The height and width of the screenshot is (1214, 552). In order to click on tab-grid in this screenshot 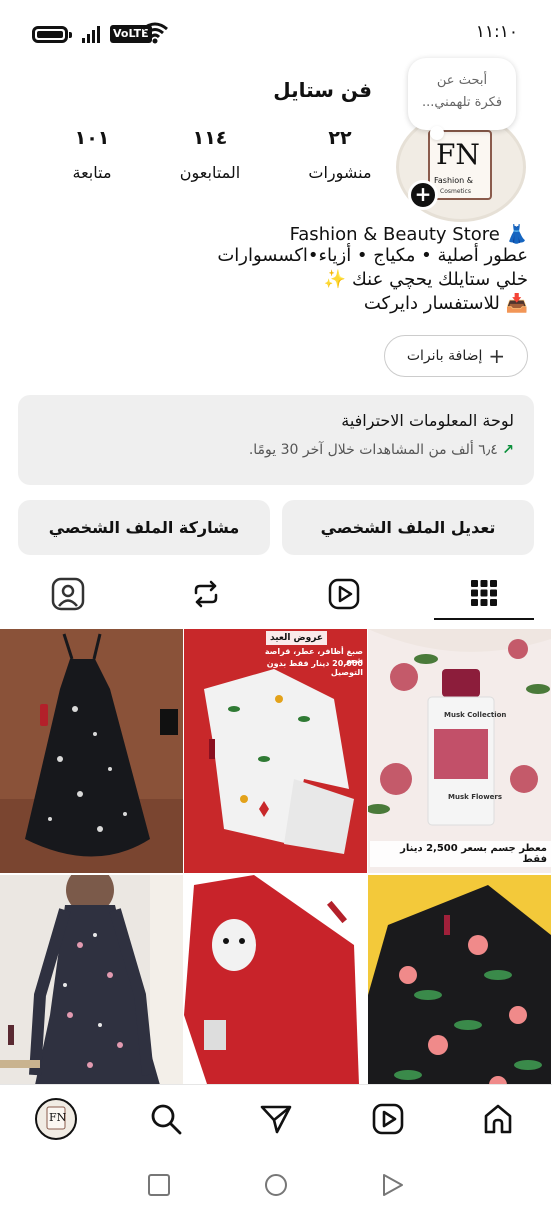, I will do `click(484, 594)`.